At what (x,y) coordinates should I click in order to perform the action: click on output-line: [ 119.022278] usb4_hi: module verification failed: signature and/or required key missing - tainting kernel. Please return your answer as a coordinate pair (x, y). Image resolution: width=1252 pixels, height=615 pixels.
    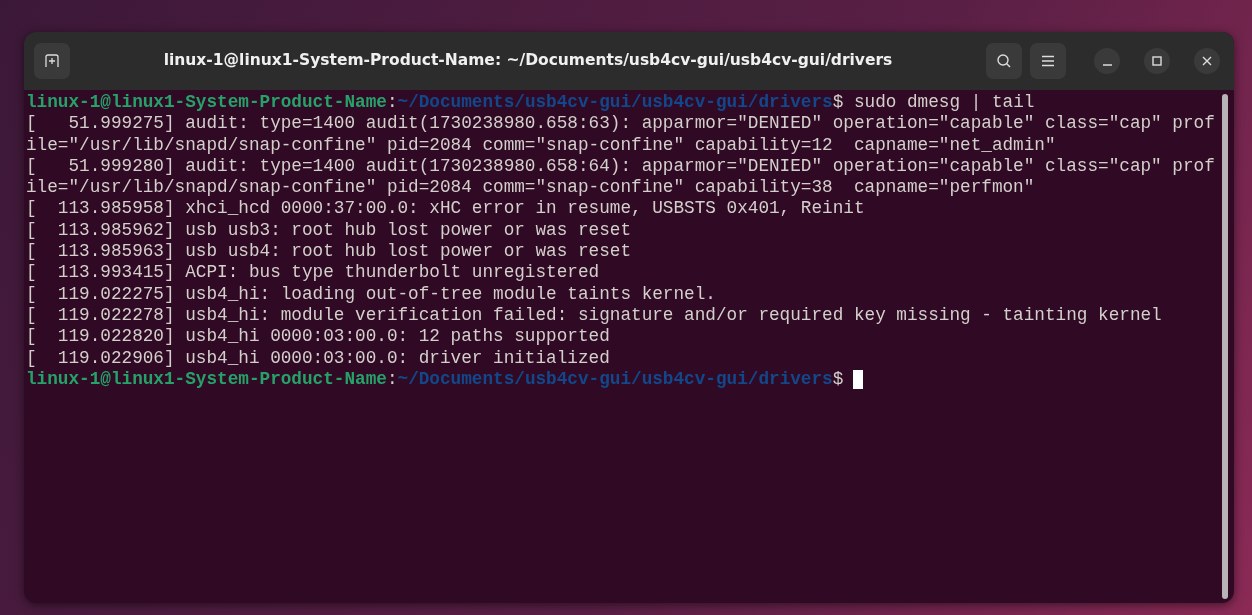
    Looking at the image, I should click on (594, 315).